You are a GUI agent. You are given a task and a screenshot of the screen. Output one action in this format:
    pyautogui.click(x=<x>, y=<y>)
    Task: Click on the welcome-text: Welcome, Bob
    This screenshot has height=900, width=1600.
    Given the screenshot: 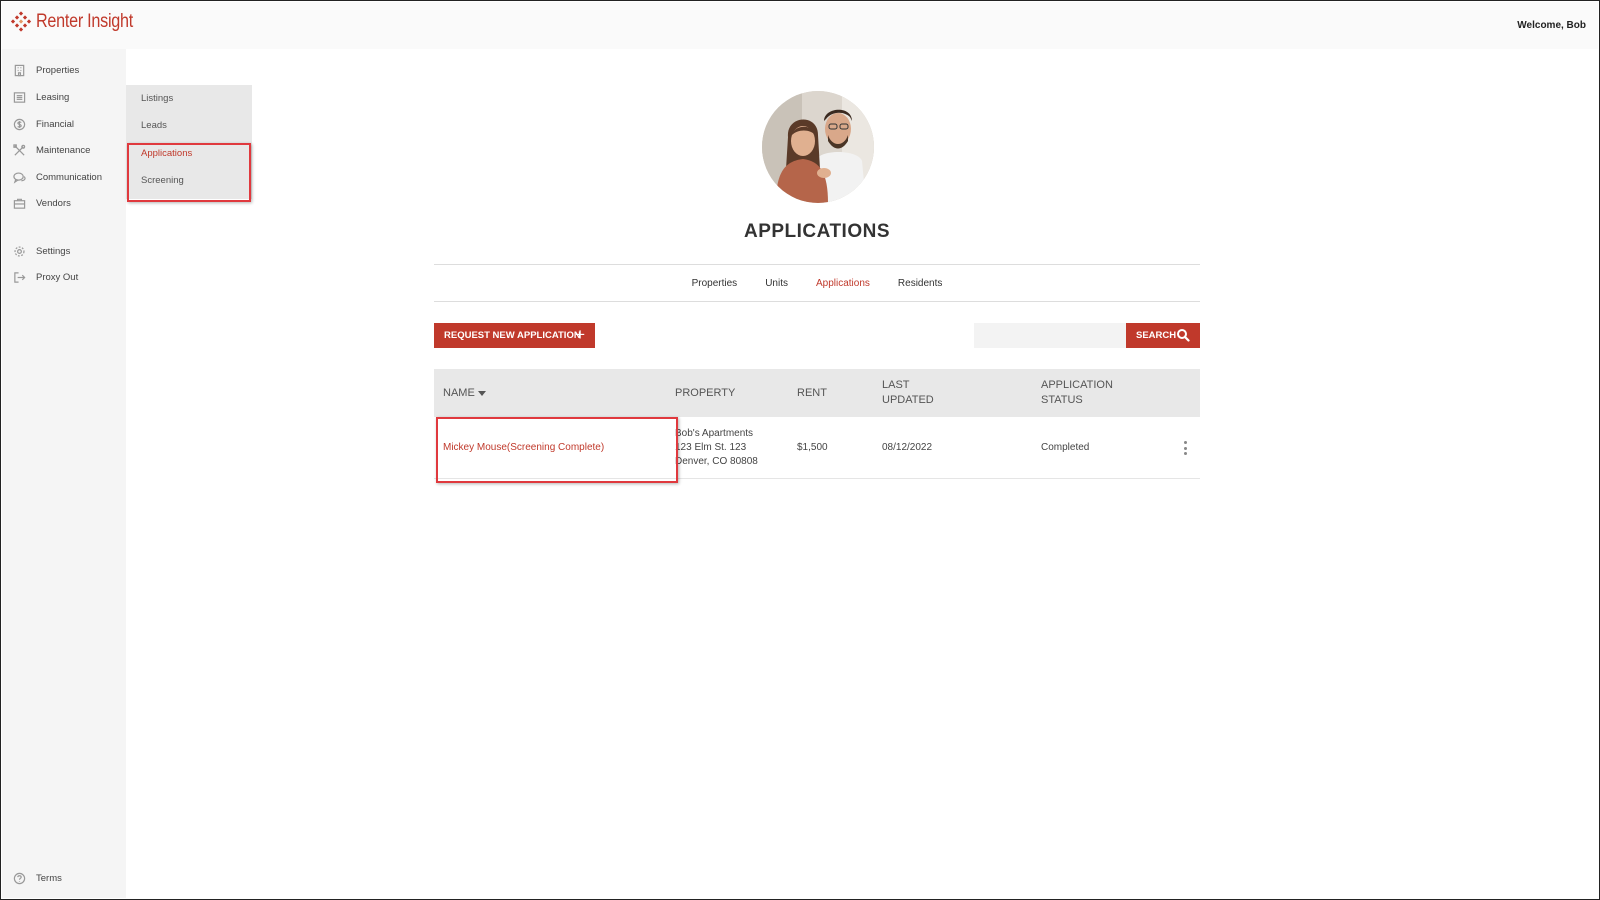 What is the action you would take?
    pyautogui.click(x=1551, y=25)
    